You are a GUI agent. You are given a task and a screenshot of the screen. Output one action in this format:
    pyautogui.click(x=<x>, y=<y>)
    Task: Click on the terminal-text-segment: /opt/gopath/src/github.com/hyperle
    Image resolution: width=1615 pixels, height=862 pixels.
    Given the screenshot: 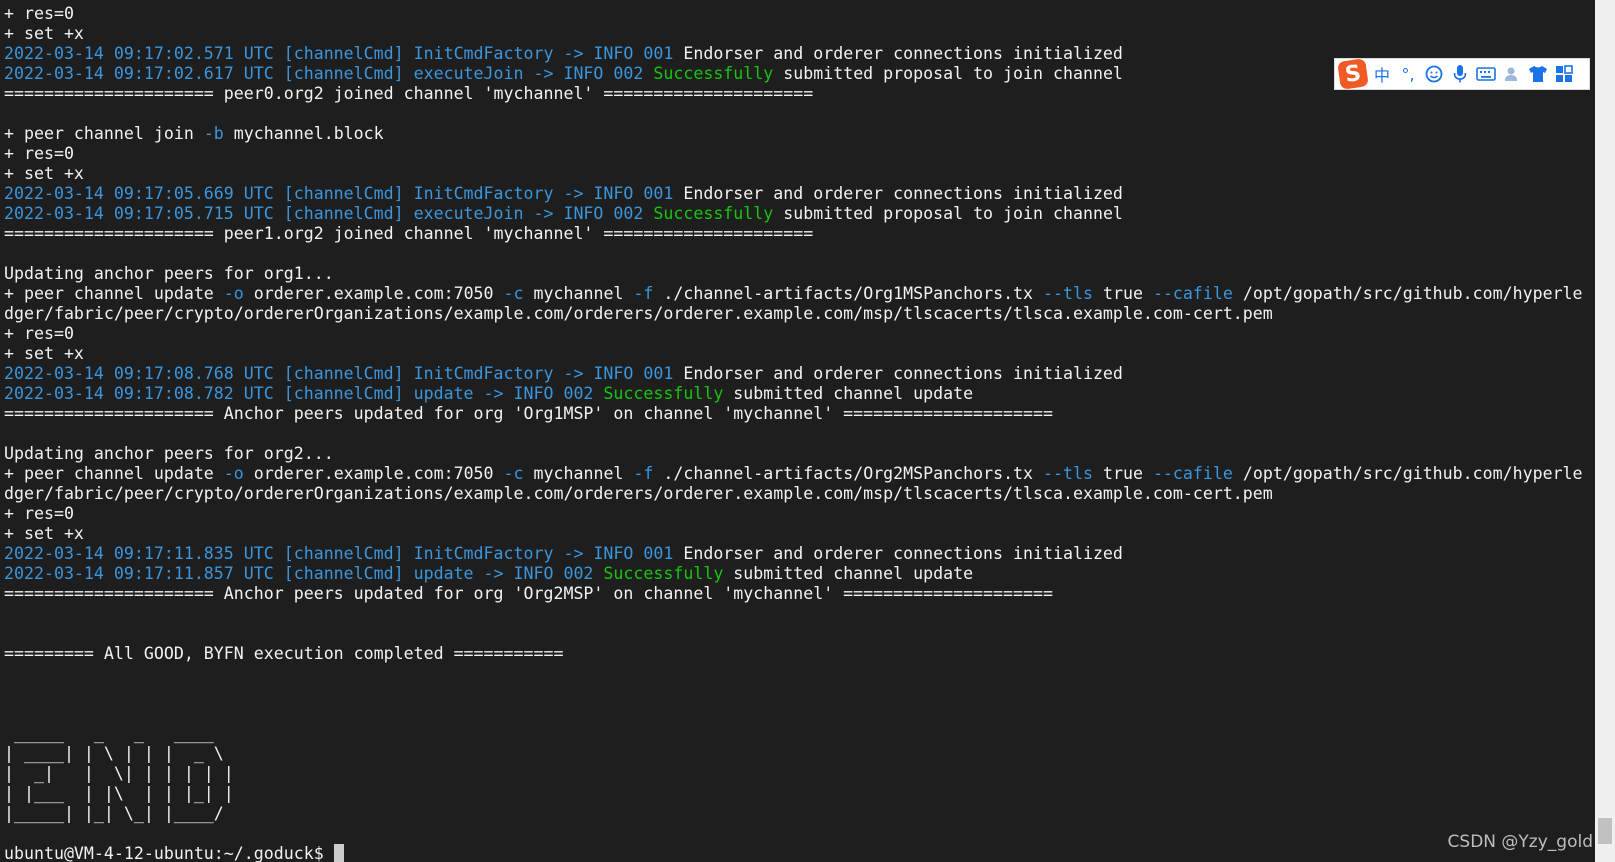 What is the action you would take?
    pyautogui.click(x=1407, y=293)
    